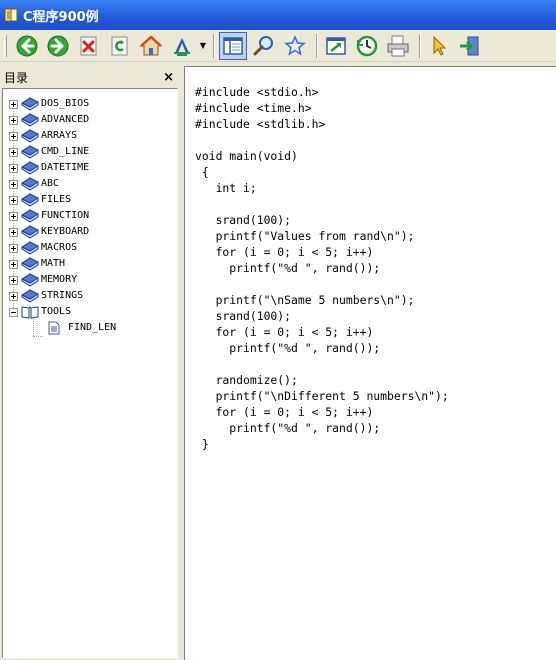 The height and width of the screenshot is (660, 556). I want to click on font-icon, so click(182, 46).